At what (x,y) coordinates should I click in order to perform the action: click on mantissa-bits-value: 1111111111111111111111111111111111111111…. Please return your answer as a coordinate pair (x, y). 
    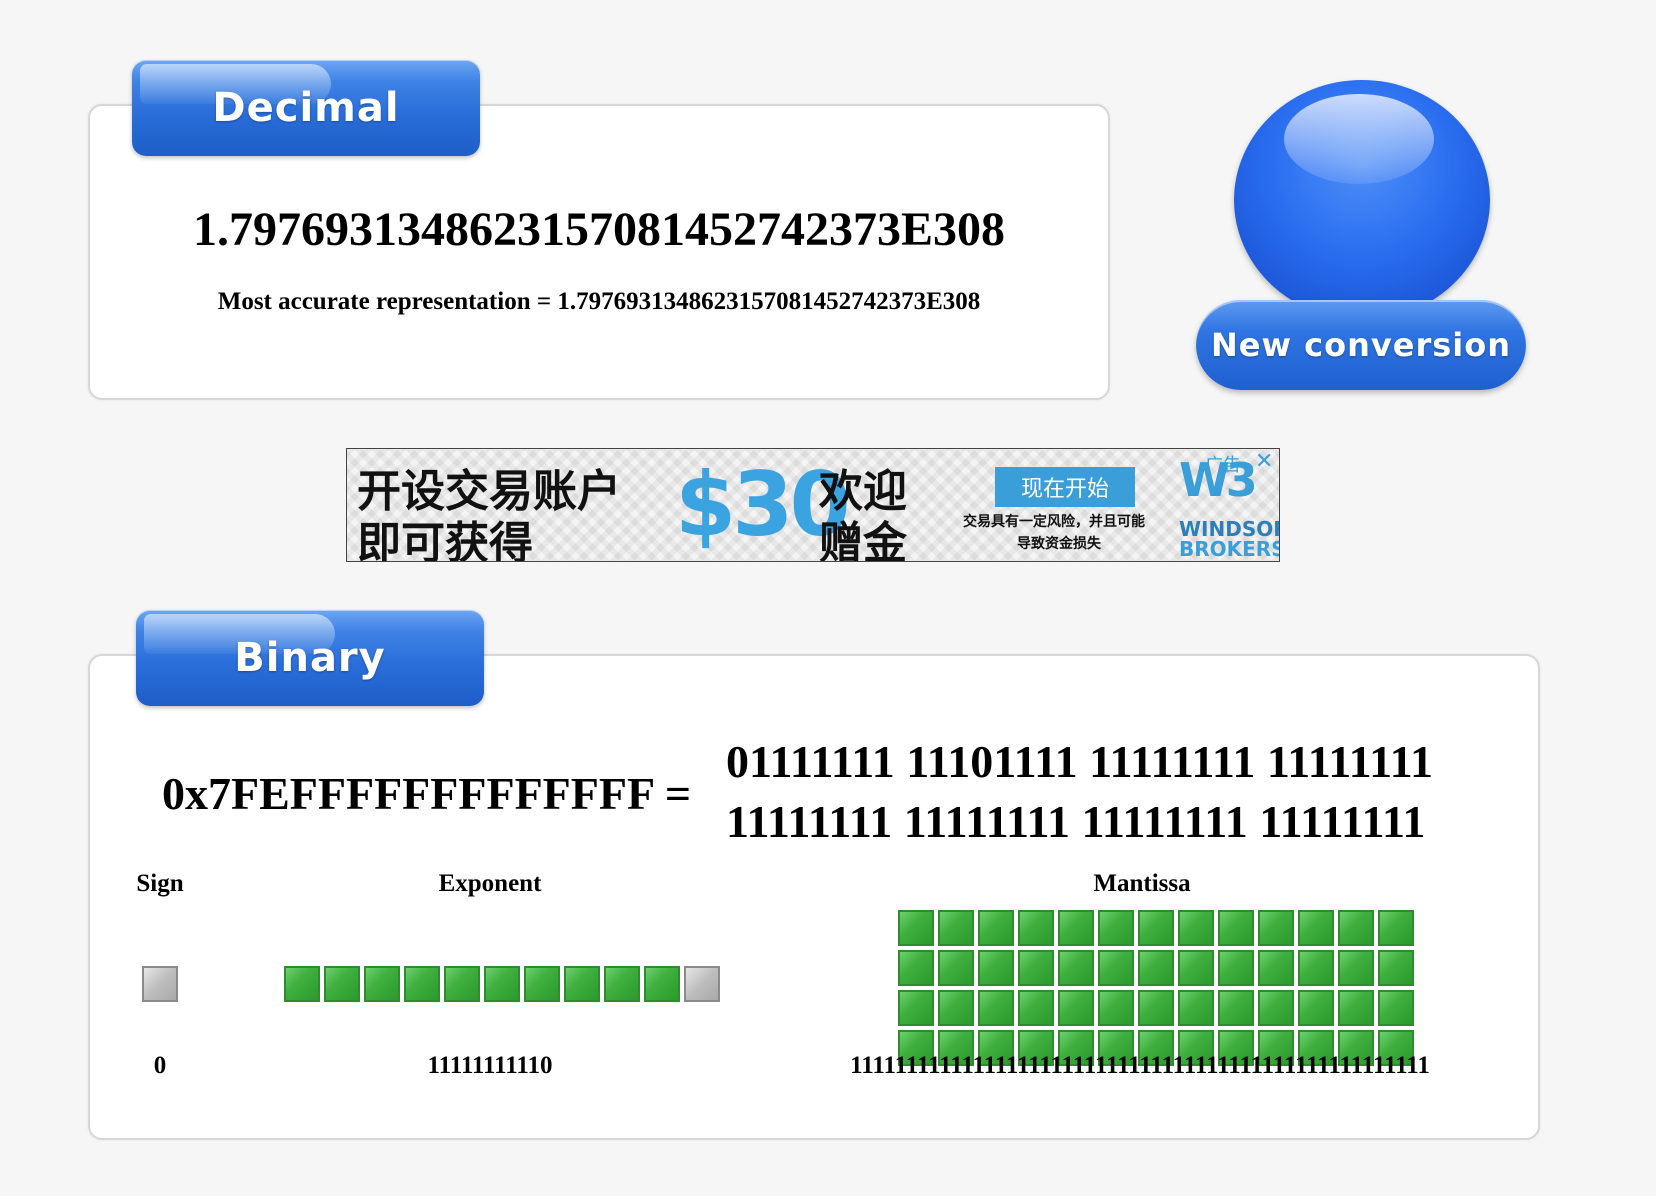
    Looking at the image, I should click on (1140, 1065).